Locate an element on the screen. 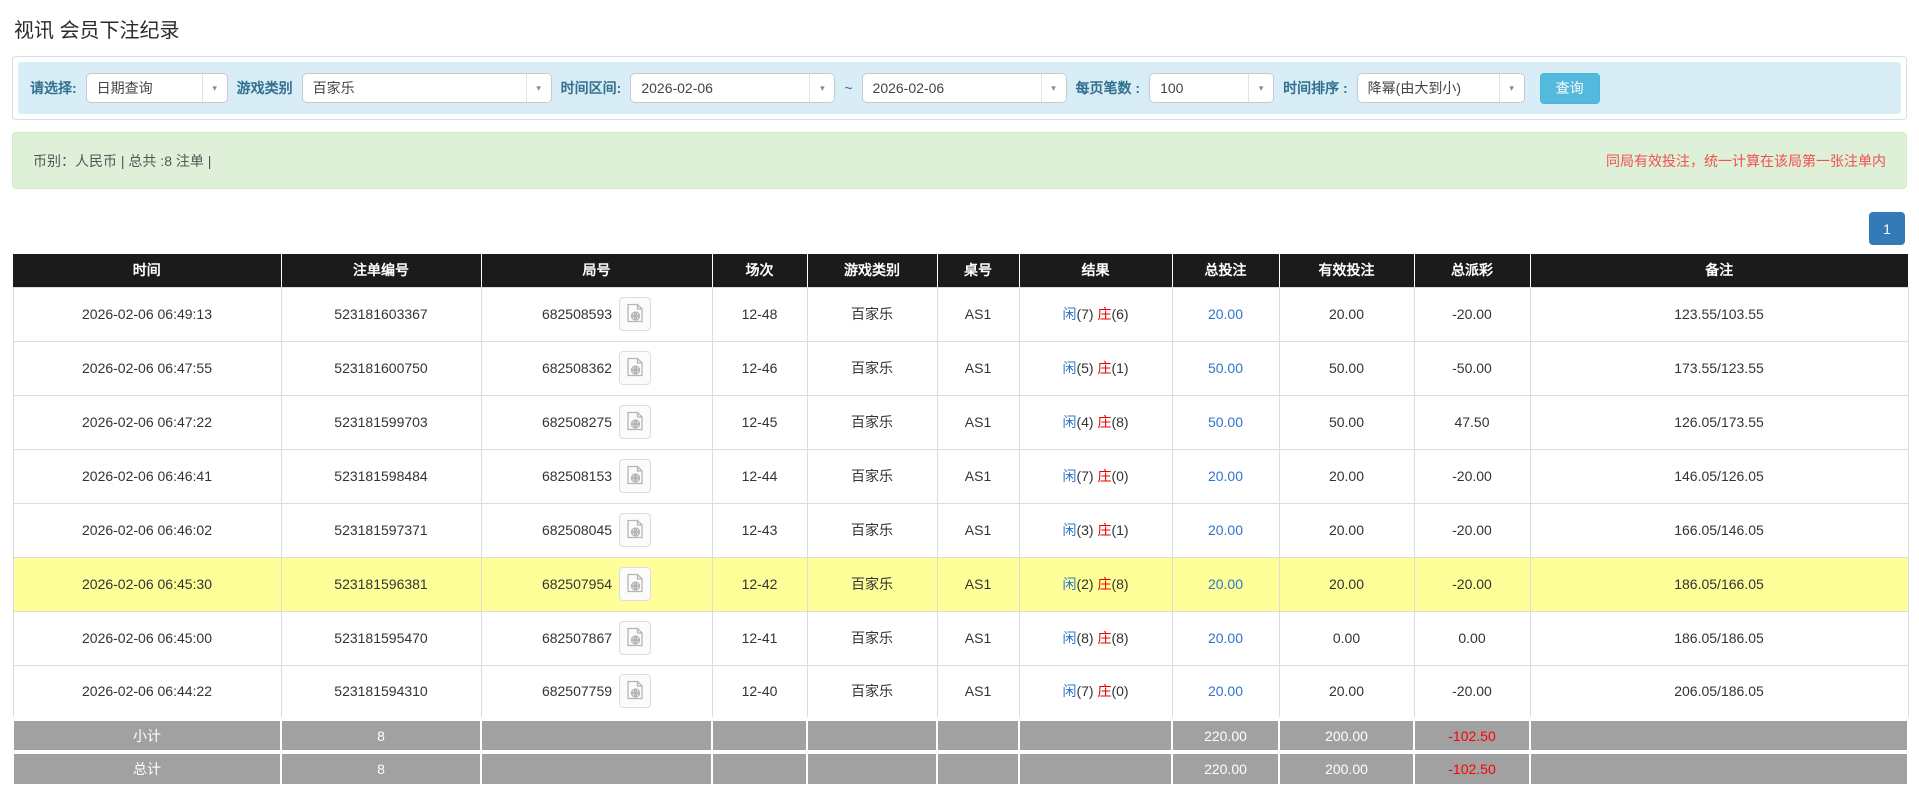  column-header: 时间 is located at coordinates (147, 270).